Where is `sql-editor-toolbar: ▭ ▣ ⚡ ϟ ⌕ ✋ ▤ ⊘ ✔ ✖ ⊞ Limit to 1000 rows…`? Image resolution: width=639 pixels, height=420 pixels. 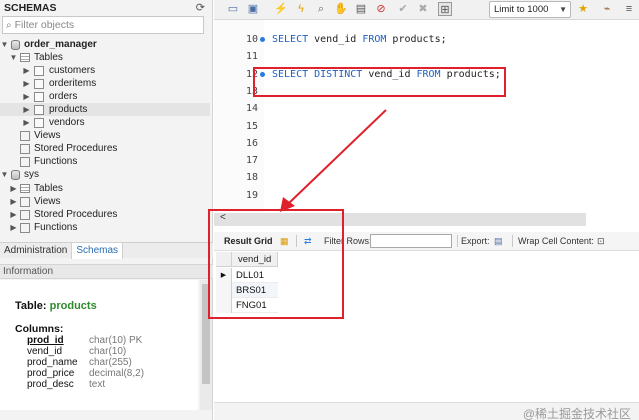 sql-editor-toolbar: ▭ ▣ ⚡ ϟ ⌕ ✋ ▤ ⊘ ✔ ✖ ⊞ Limit to 1000 rows… is located at coordinates (426, 15).